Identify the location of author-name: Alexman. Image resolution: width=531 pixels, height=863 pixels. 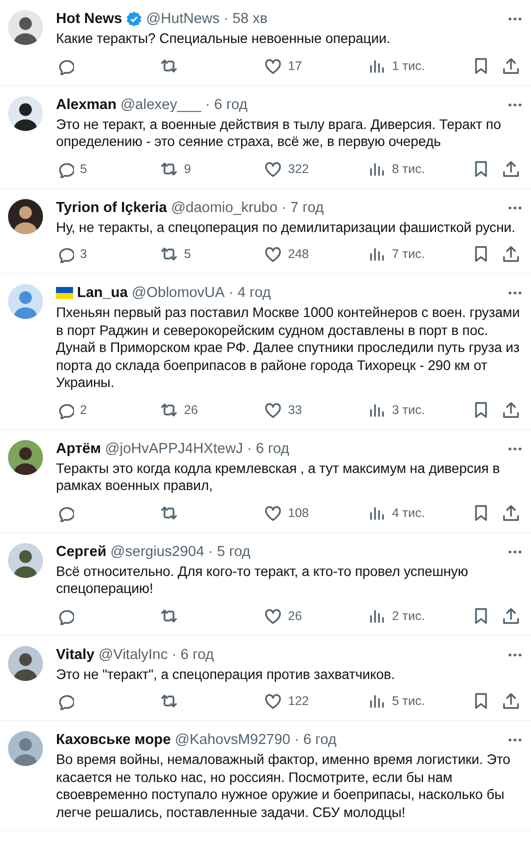
(86, 104).